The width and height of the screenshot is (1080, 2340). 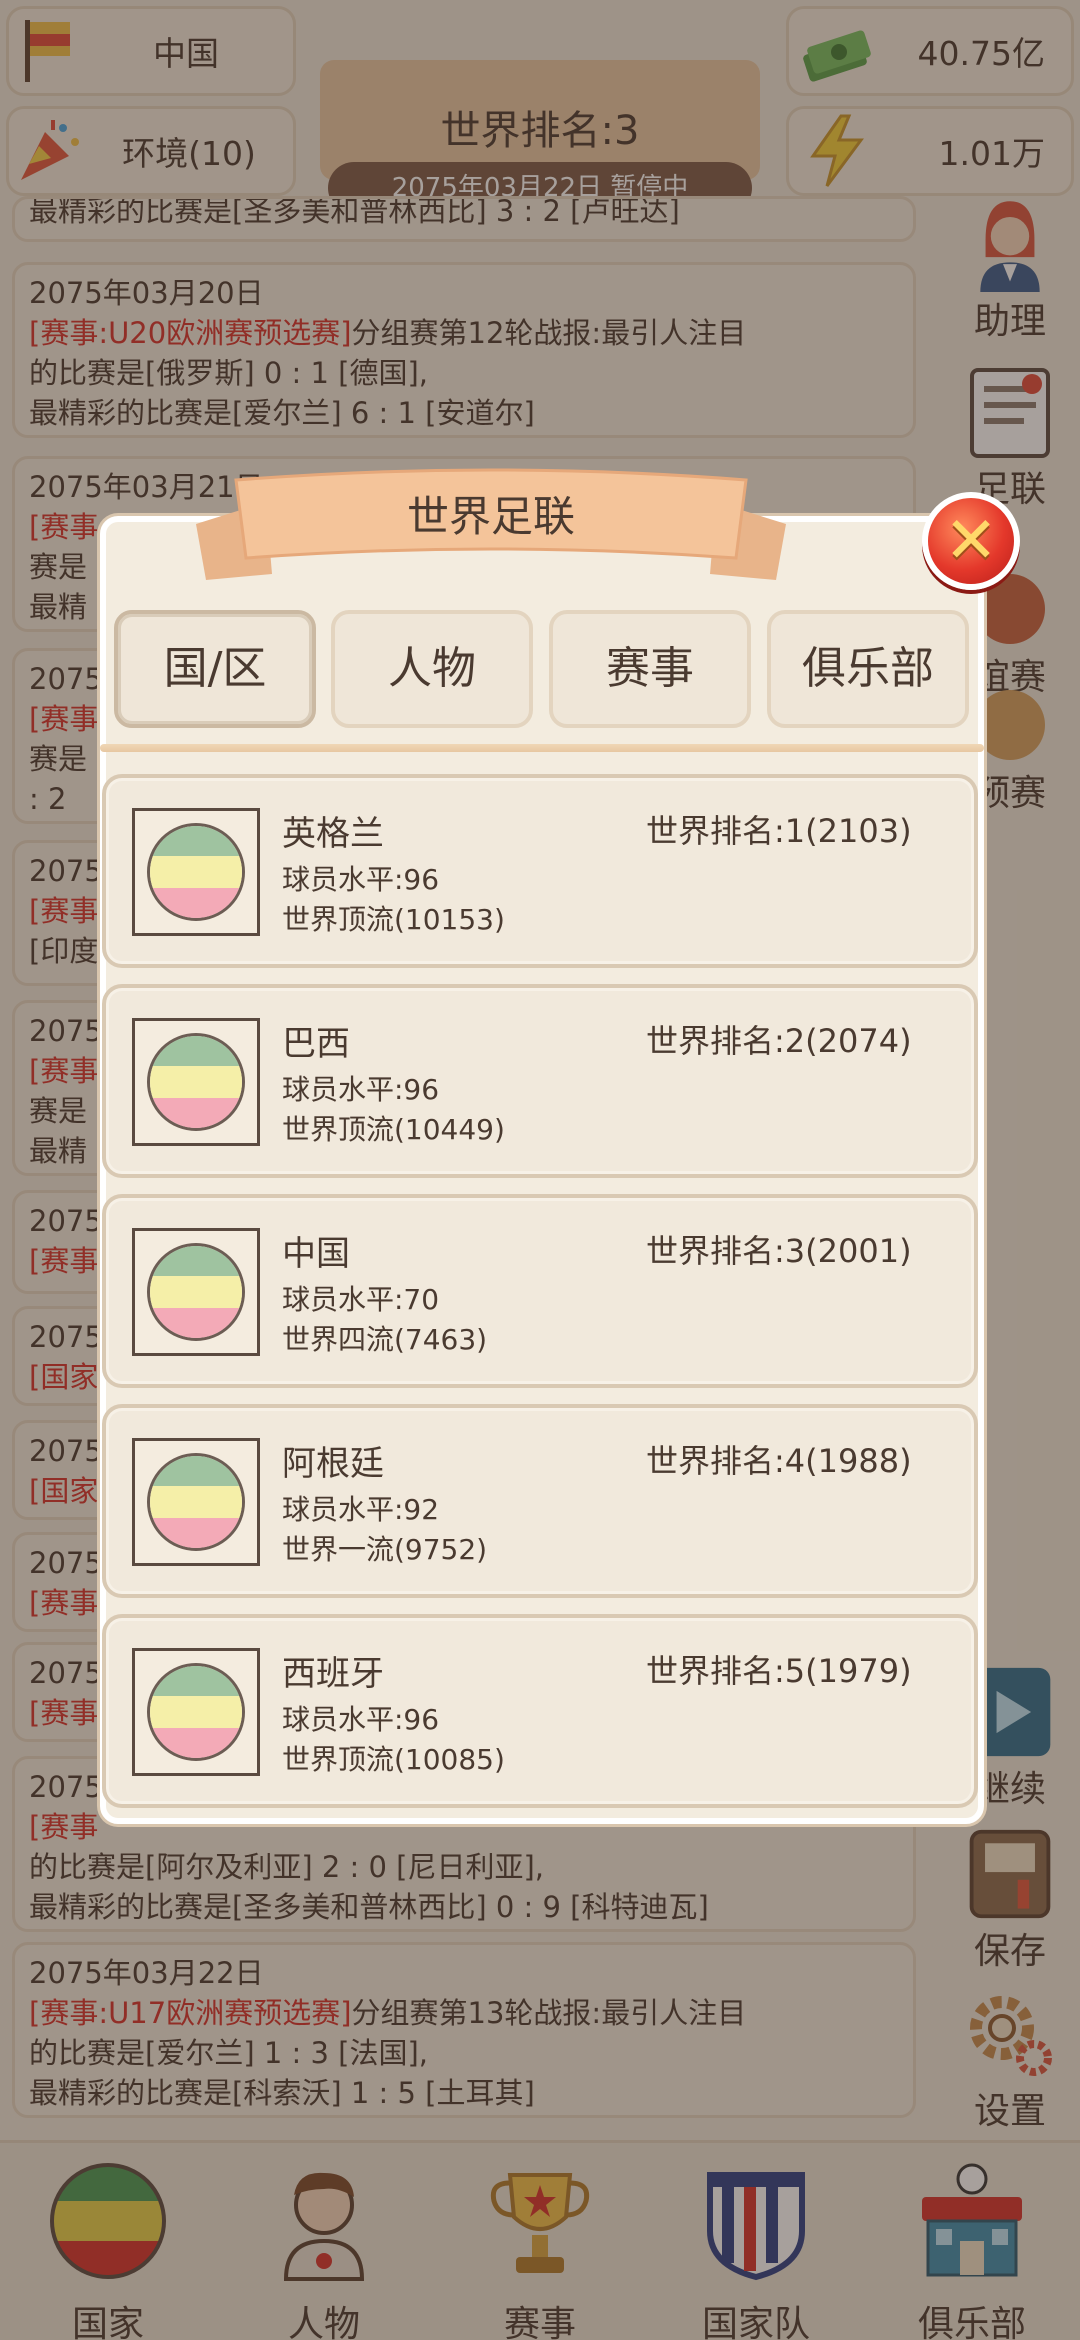 What do you see at coordinates (779, 1671) in the screenshot?
I see `world-rank: 世界排名:5(1979)` at bounding box center [779, 1671].